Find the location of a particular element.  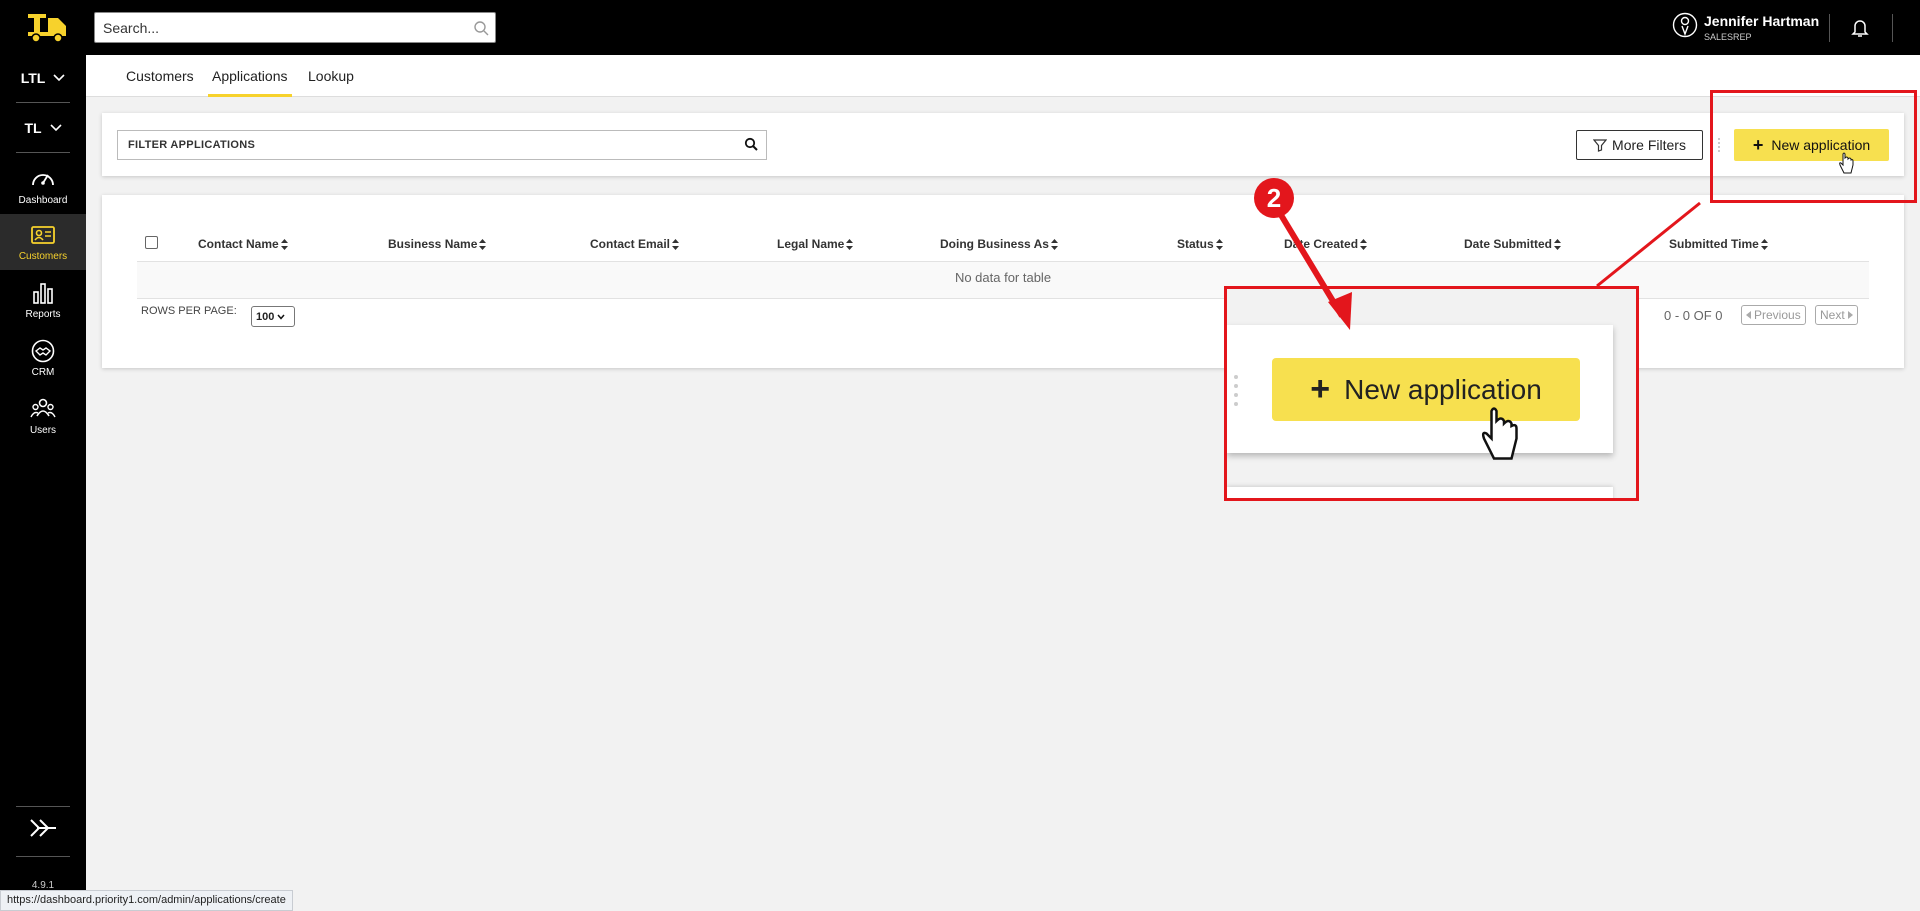

customers-card-icon is located at coordinates (43, 235).